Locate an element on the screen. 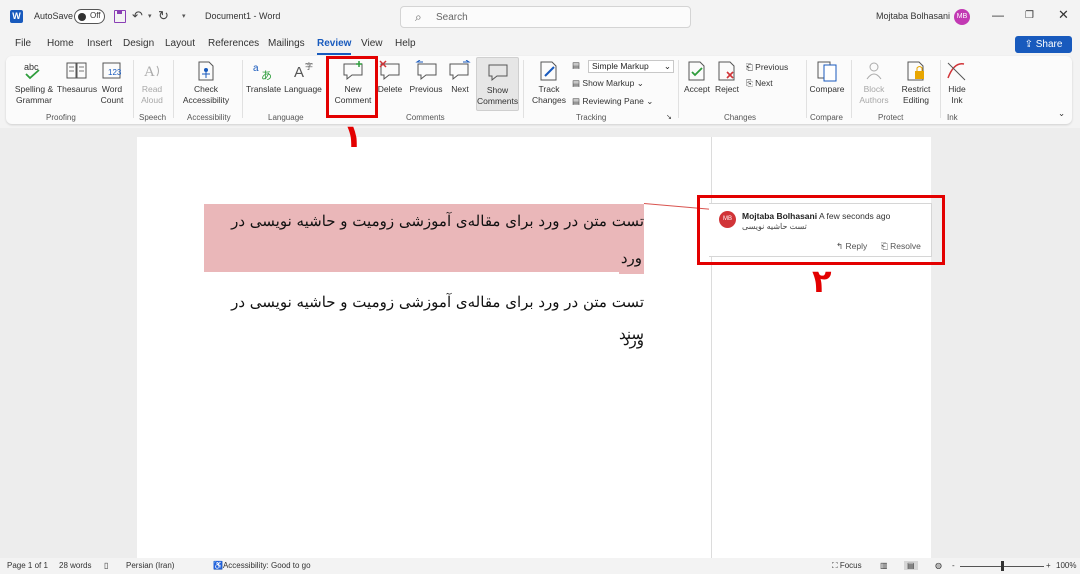 The image size is (1080, 574). ribbon-separator is located at coordinates (173, 89).